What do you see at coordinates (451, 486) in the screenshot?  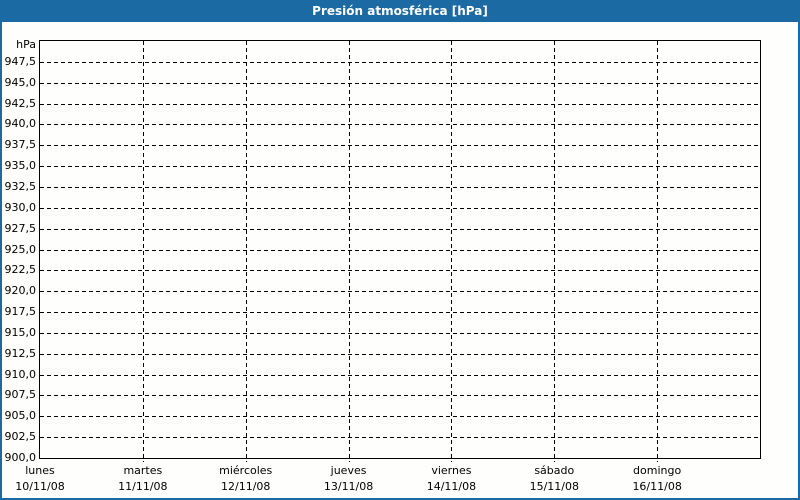 I see `x-axis-date-label: 14/11/08` at bounding box center [451, 486].